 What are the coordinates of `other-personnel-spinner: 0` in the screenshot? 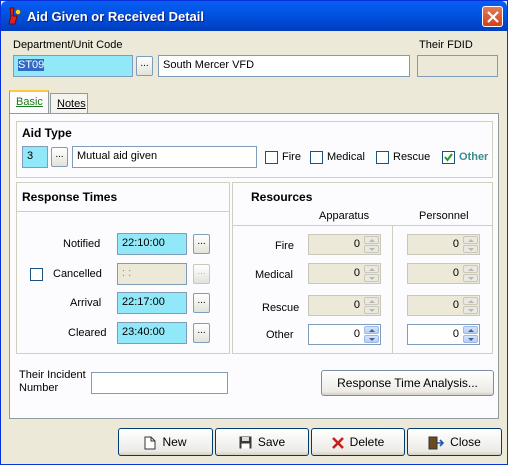 It's located at (443, 334).